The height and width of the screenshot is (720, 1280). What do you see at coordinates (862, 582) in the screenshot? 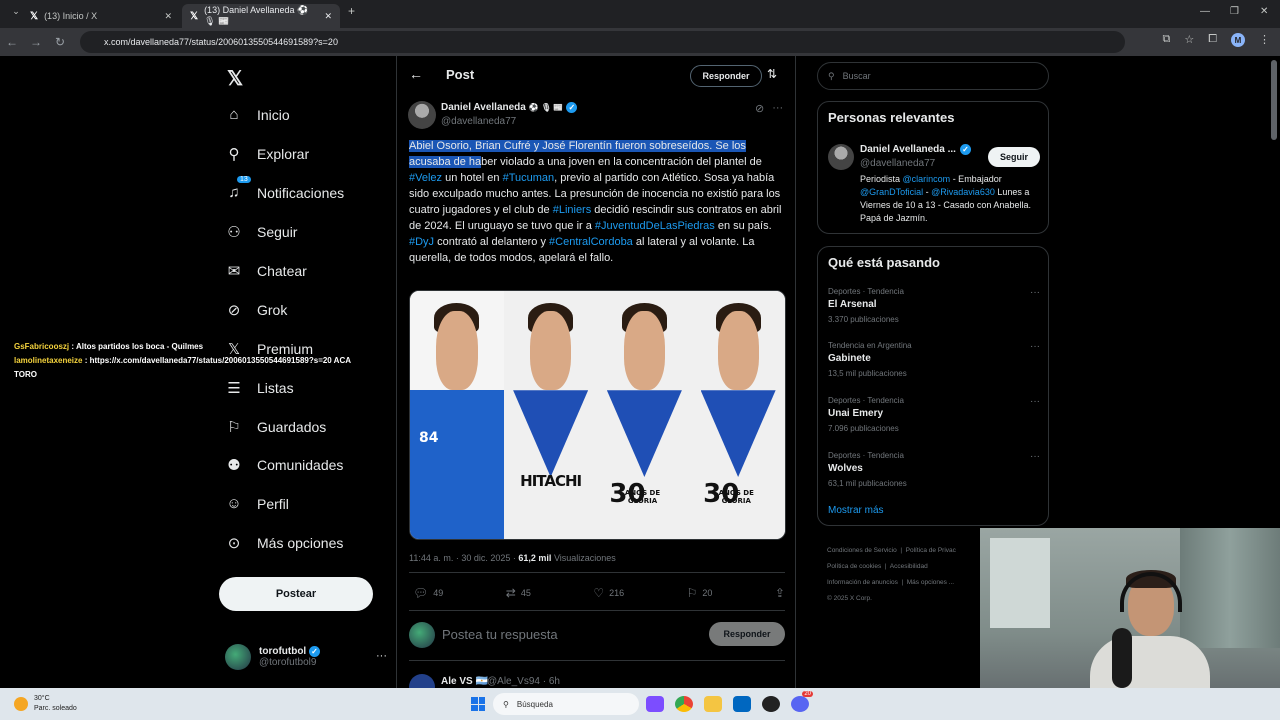
I see `footer-link: Información de anuncios` at bounding box center [862, 582].